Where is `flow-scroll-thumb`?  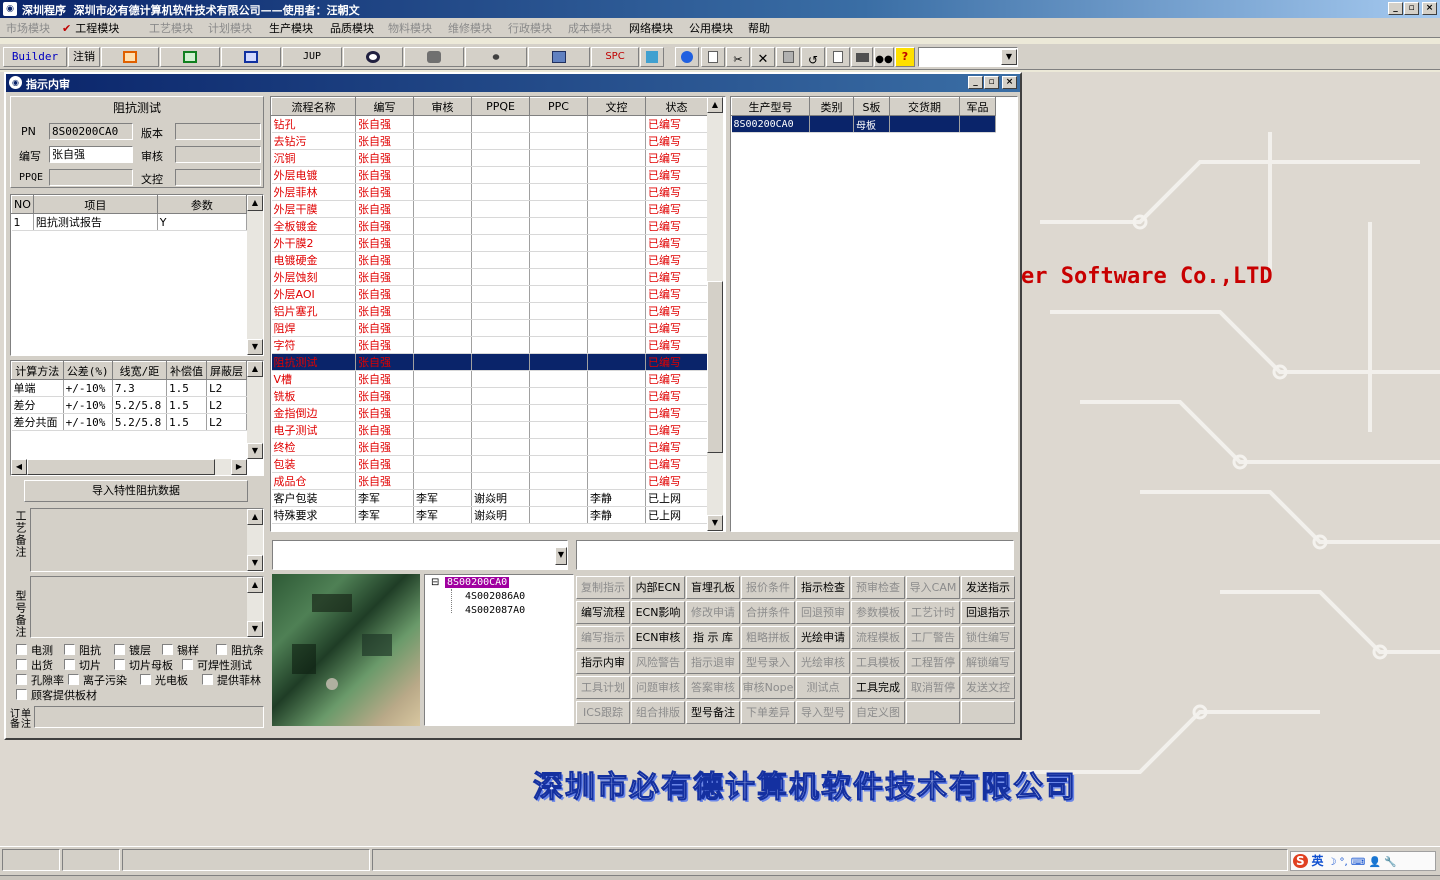 flow-scroll-thumb is located at coordinates (715, 367).